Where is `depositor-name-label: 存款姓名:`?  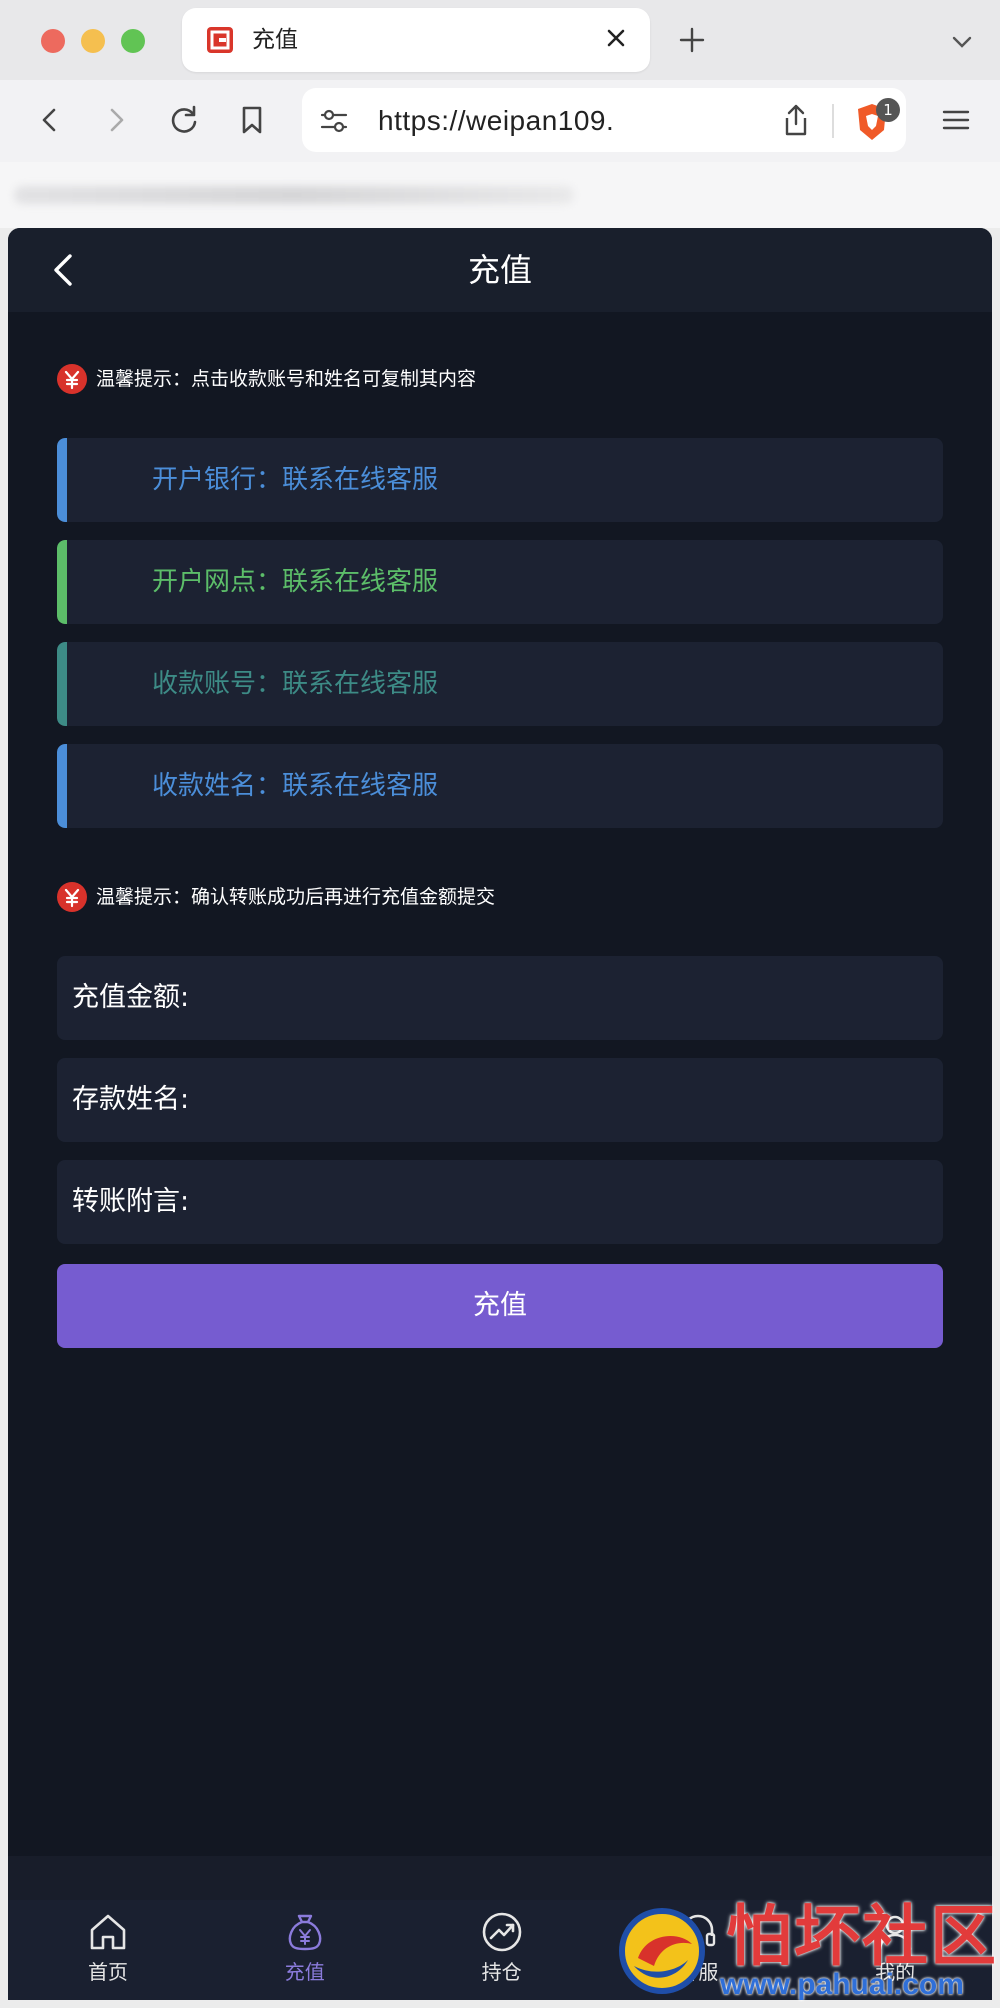
depositor-name-label: 存款姓名: is located at coordinates (131, 1099).